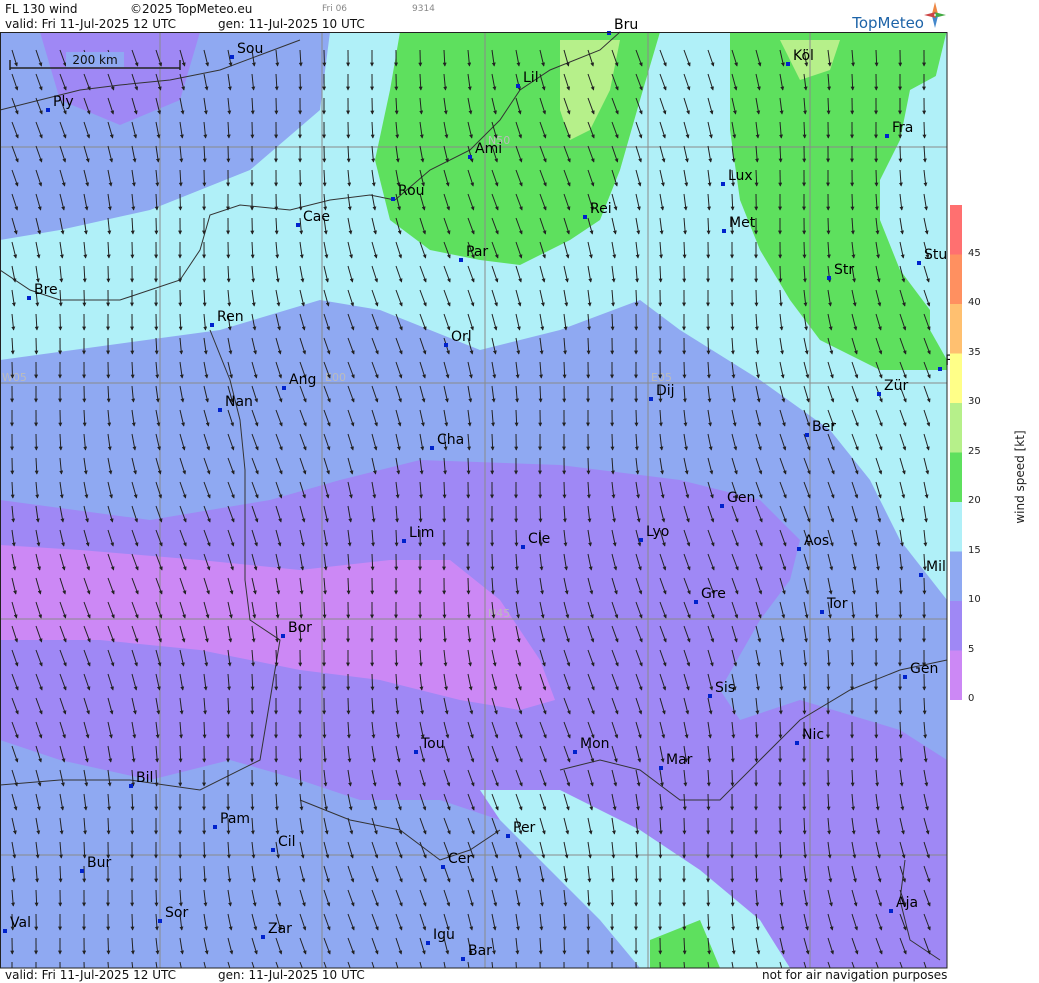 The height and width of the screenshot is (983, 1039). I want to click on city-label: Bru, so click(626, 25).